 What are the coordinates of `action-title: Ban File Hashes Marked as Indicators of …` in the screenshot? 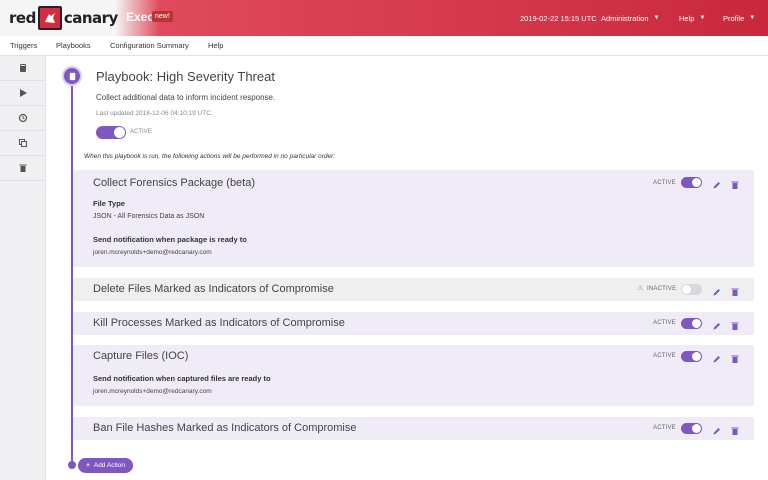 It's located at (225, 428).